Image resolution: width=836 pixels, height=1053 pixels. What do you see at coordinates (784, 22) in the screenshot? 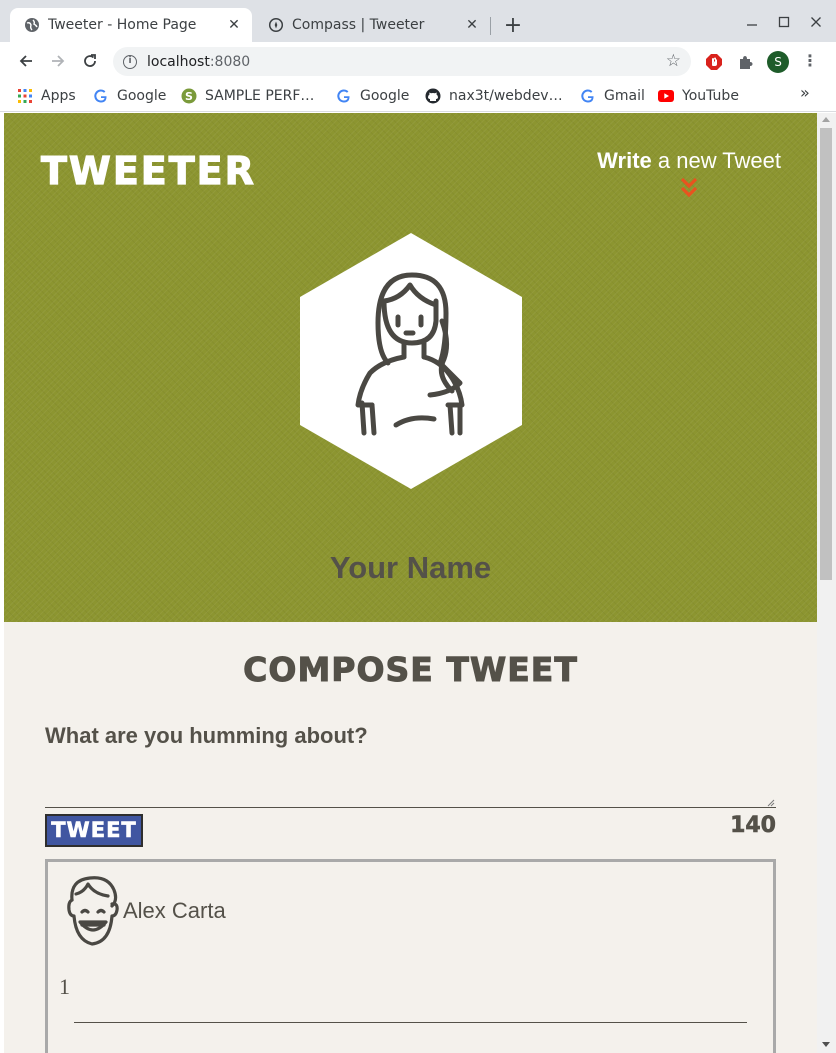
I see `maximize-icon` at bounding box center [784, 22].